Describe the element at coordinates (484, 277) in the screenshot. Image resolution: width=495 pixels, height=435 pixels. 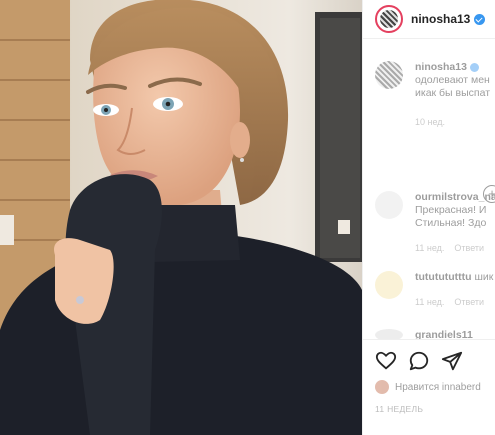
I see `comment-text: шик` at that location.